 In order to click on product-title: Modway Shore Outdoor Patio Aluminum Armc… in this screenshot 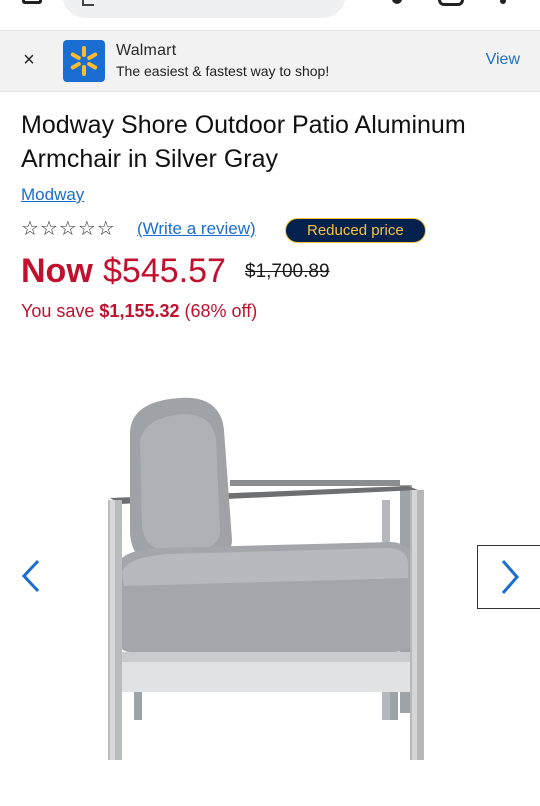, I will do `click(243, 142)`.